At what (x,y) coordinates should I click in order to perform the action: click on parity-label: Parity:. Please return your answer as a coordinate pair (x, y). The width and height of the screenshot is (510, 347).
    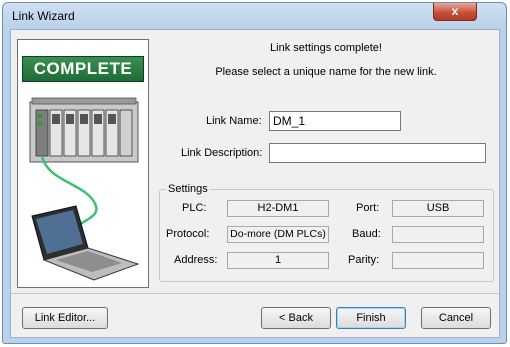
    Looking at the image, I should click on (364, 260).